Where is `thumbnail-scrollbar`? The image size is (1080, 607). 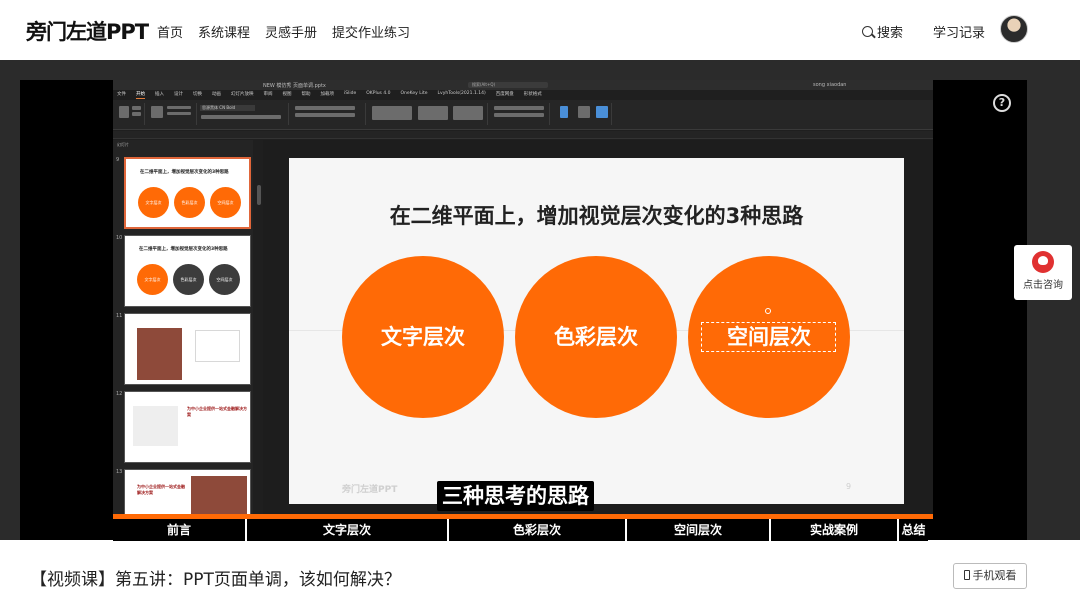 thumbnail-scrollbar is located at coordinates (259, 195).